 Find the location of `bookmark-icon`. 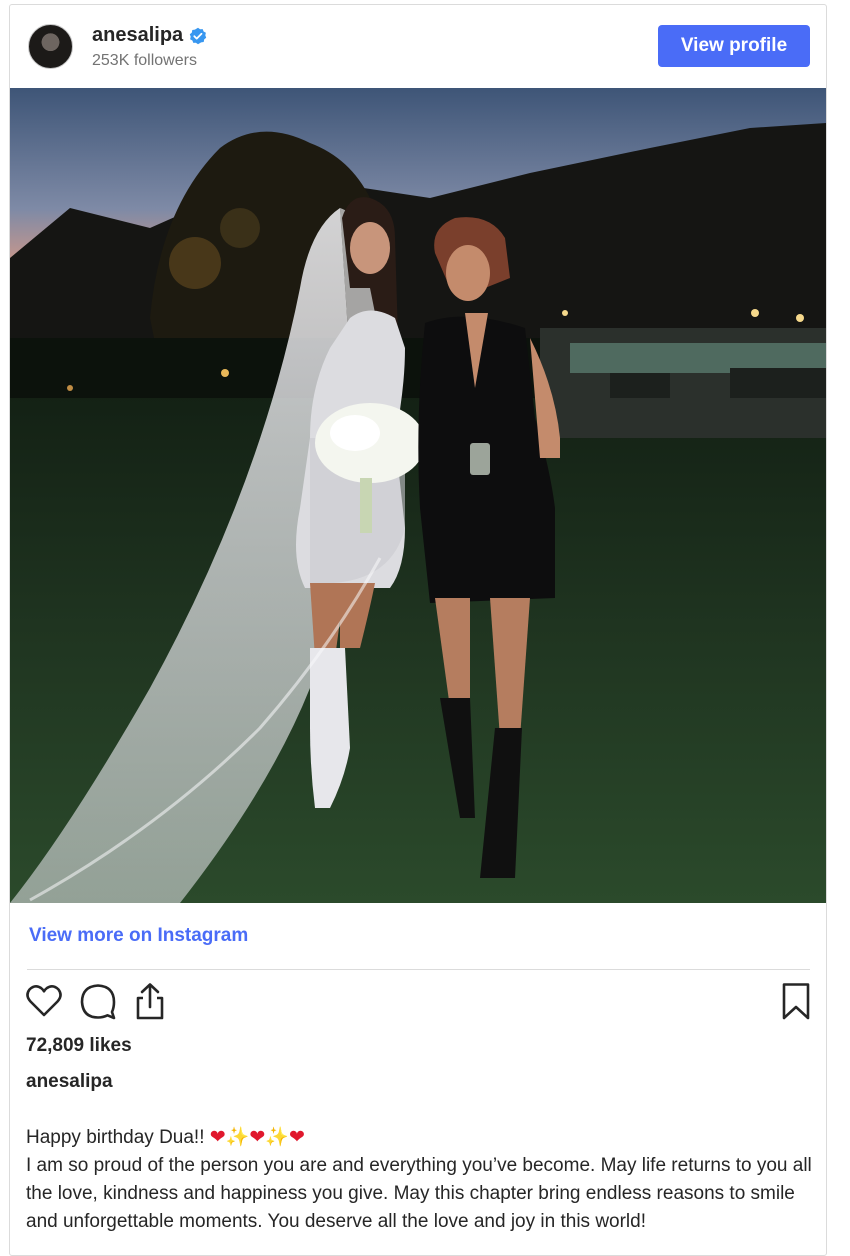

bookmark-icon is located at coordinates (796, 1001).